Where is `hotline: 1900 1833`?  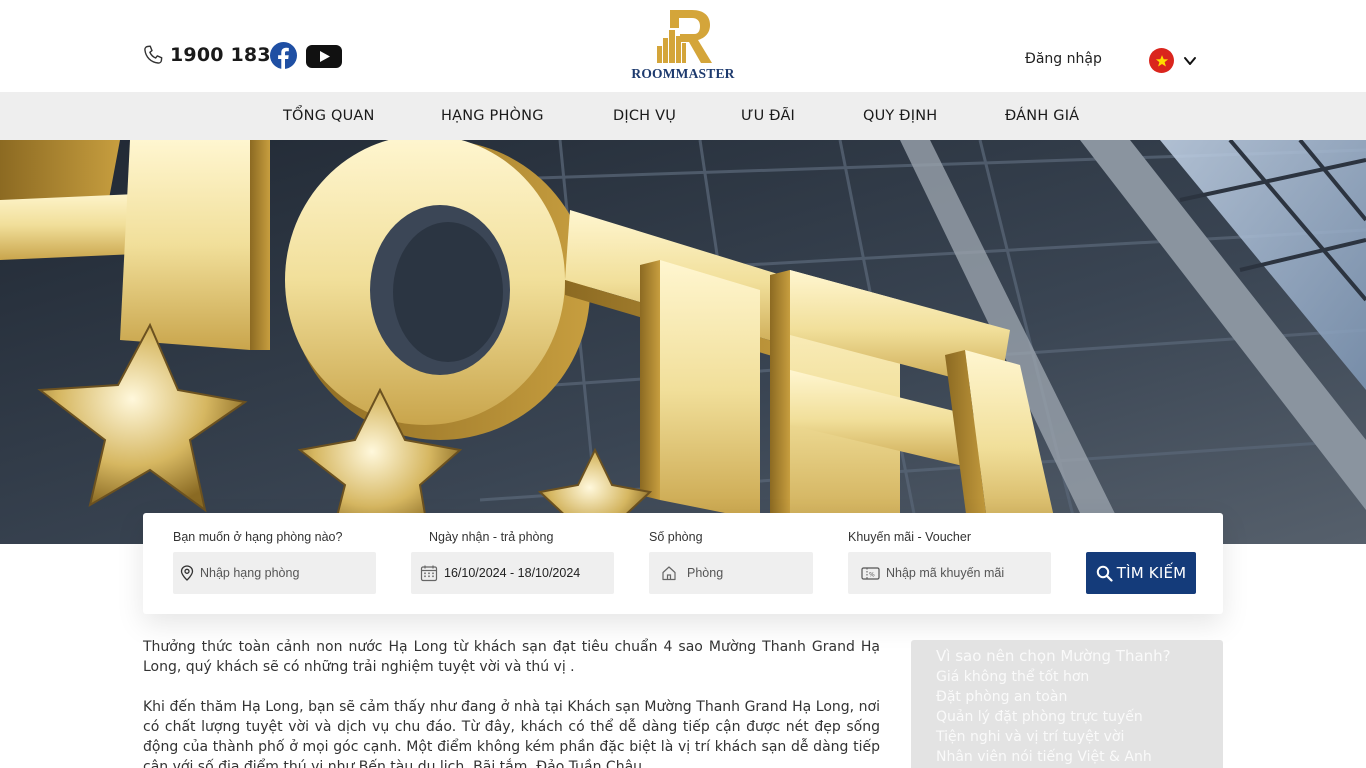 hotline: 1900 1833 is located at coordinates (212, 55).